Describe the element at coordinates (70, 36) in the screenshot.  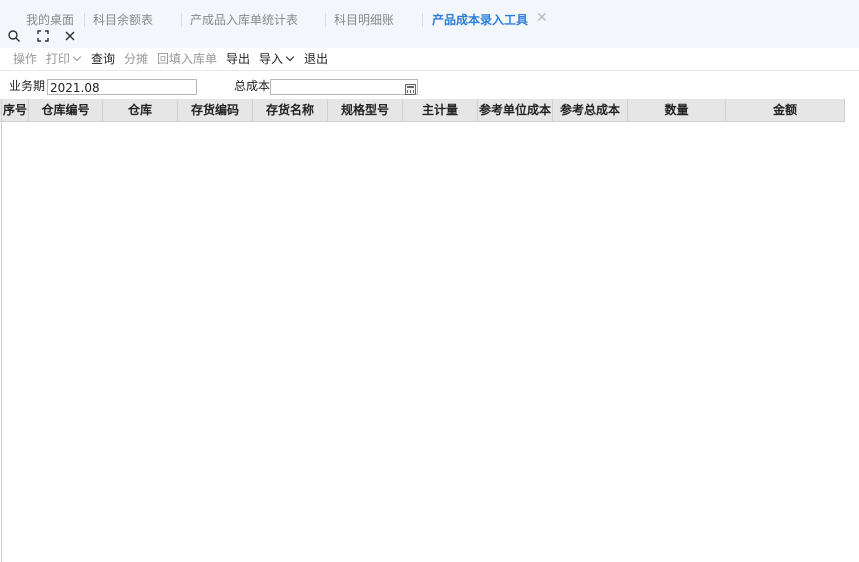
I see `close-icon` at that location.